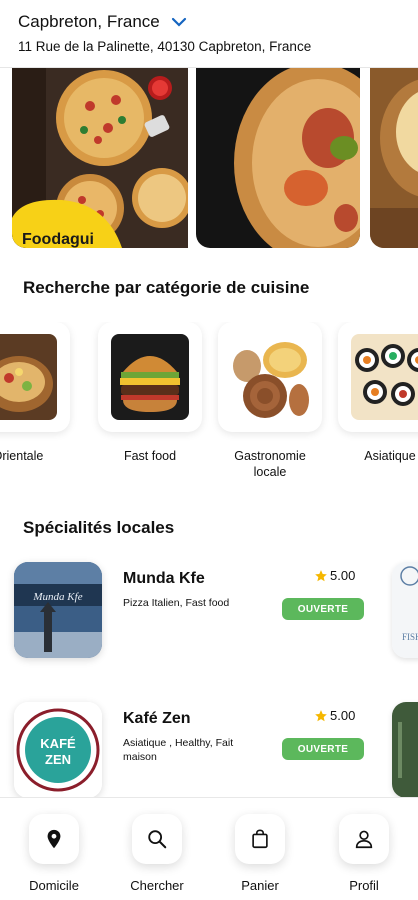 This screenshot has height=900, width=418. I want to click on nav-label: Chercher, so click(157, 885).